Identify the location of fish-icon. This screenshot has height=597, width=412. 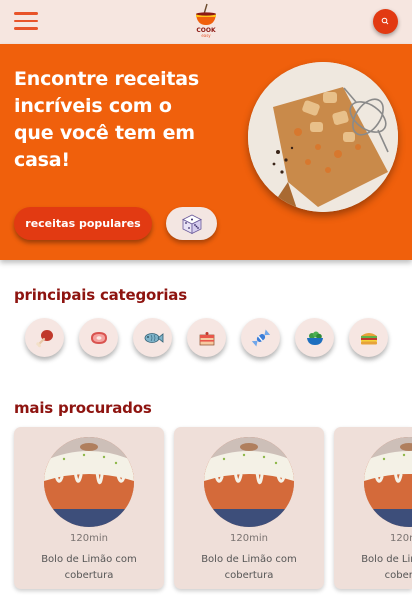
(153, 337).